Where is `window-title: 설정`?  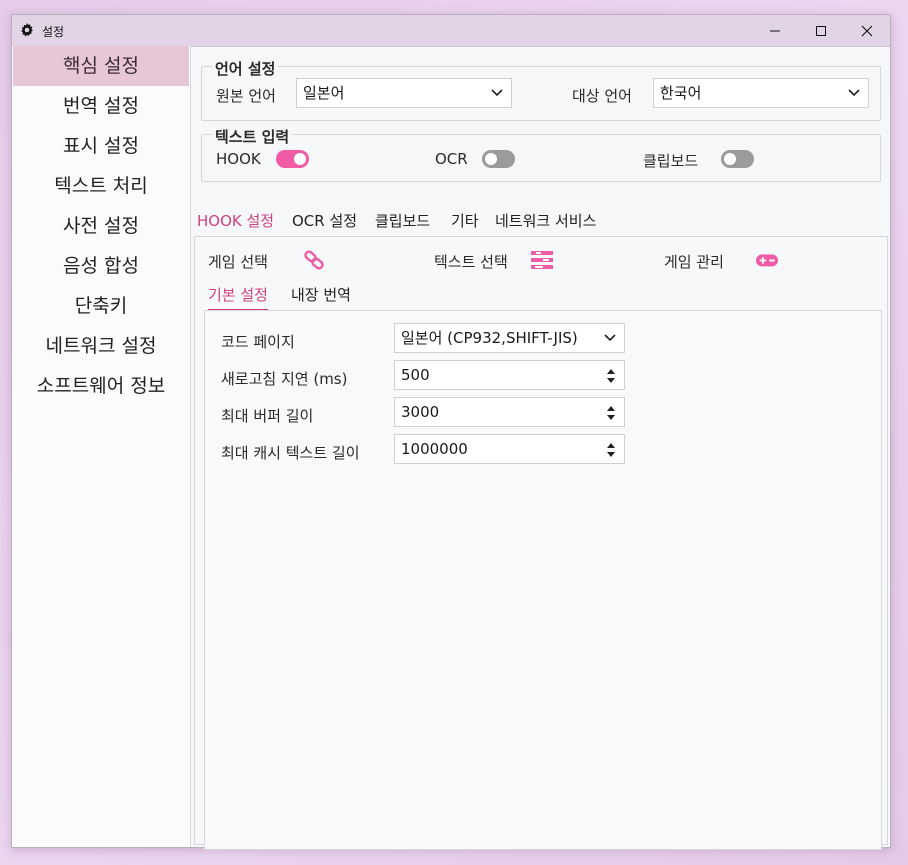 window-title: 설정 is located at coordinates (53, 32).